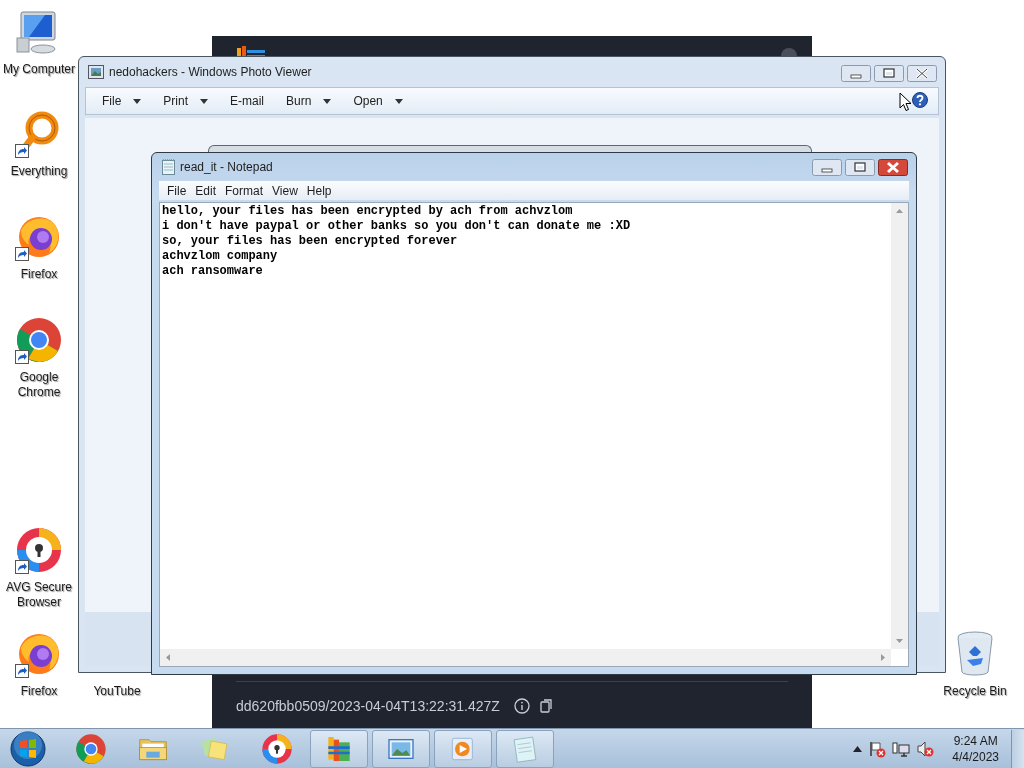  Describe the element at coordinates (975, 740) in the screenshot. I see `clock-time: 9:24 AM` at that location.